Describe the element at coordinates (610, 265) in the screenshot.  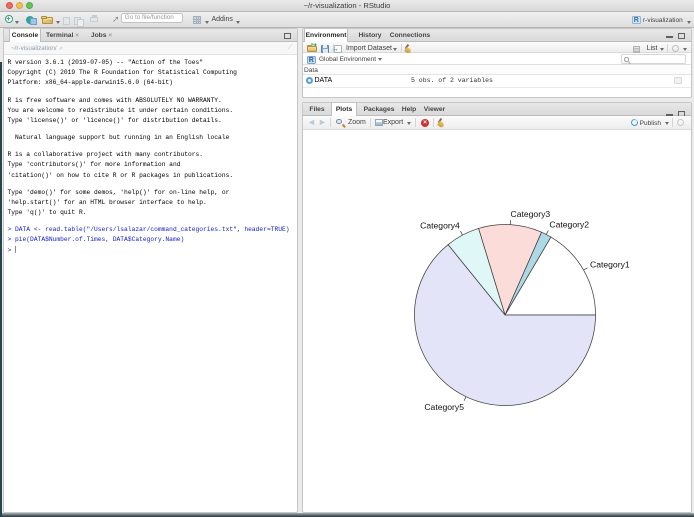
I see `svg-text: Category1` at that location.